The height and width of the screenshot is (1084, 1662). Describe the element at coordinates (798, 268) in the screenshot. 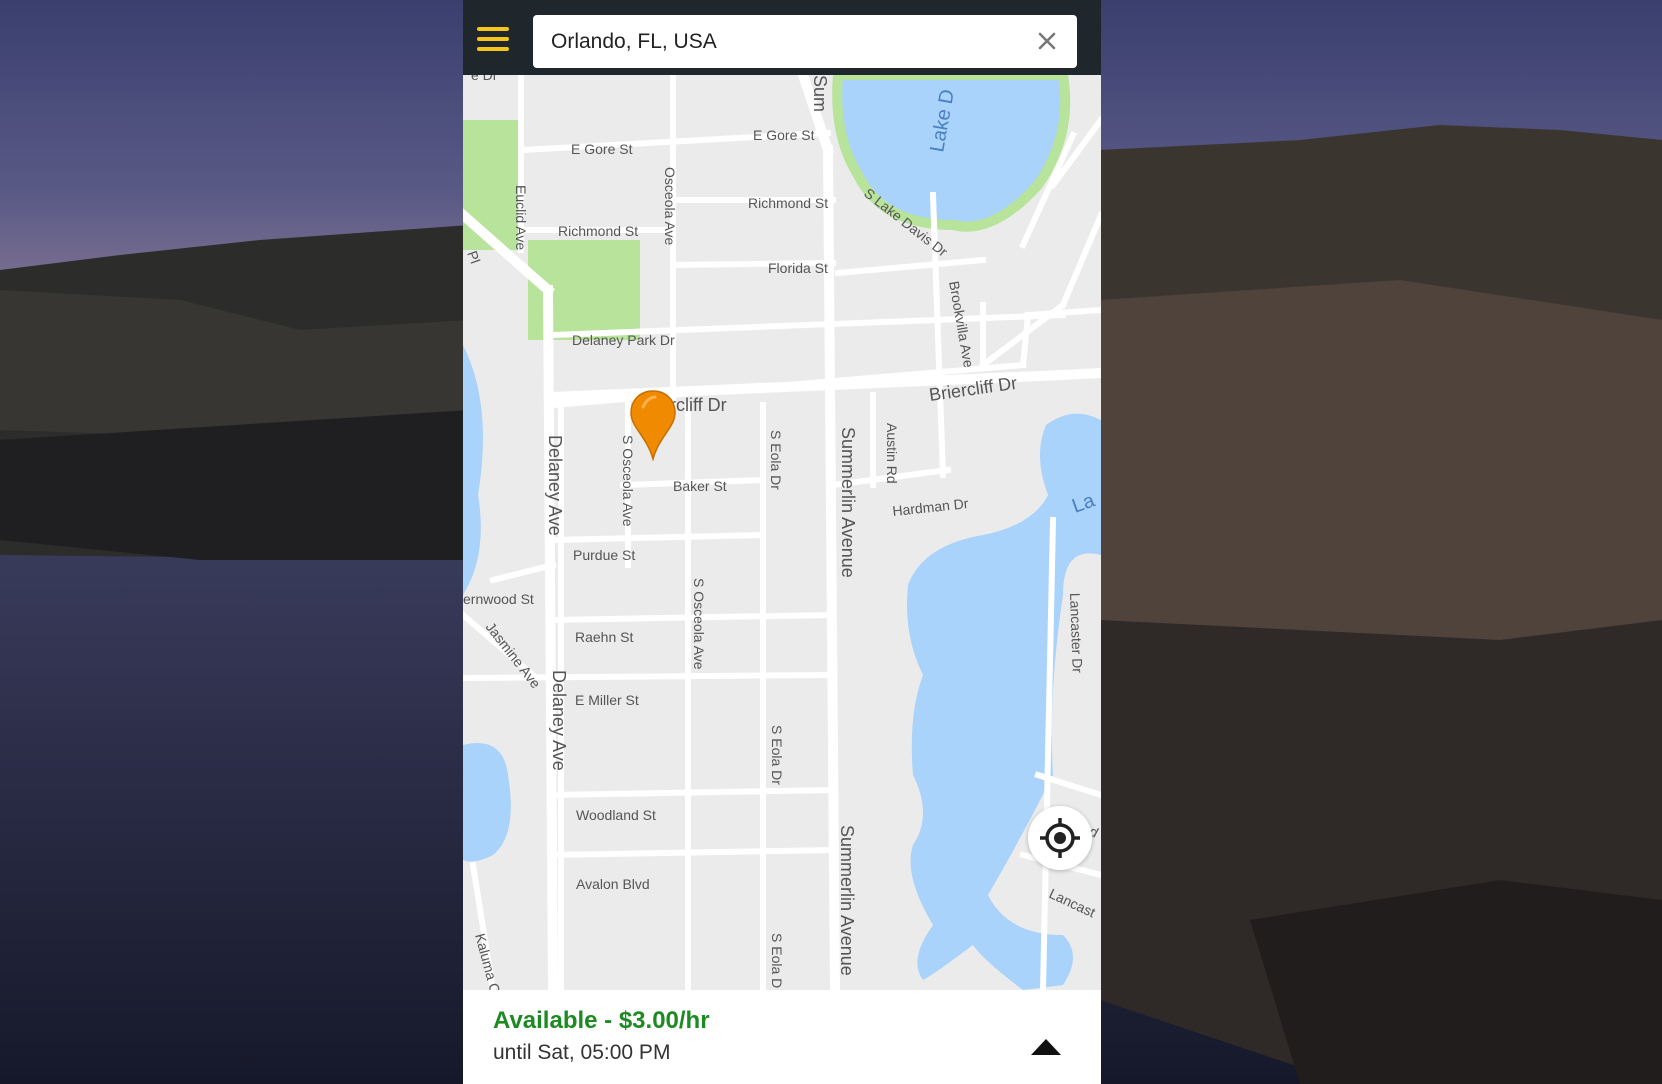

I see `street-label: Florida St` at that location.